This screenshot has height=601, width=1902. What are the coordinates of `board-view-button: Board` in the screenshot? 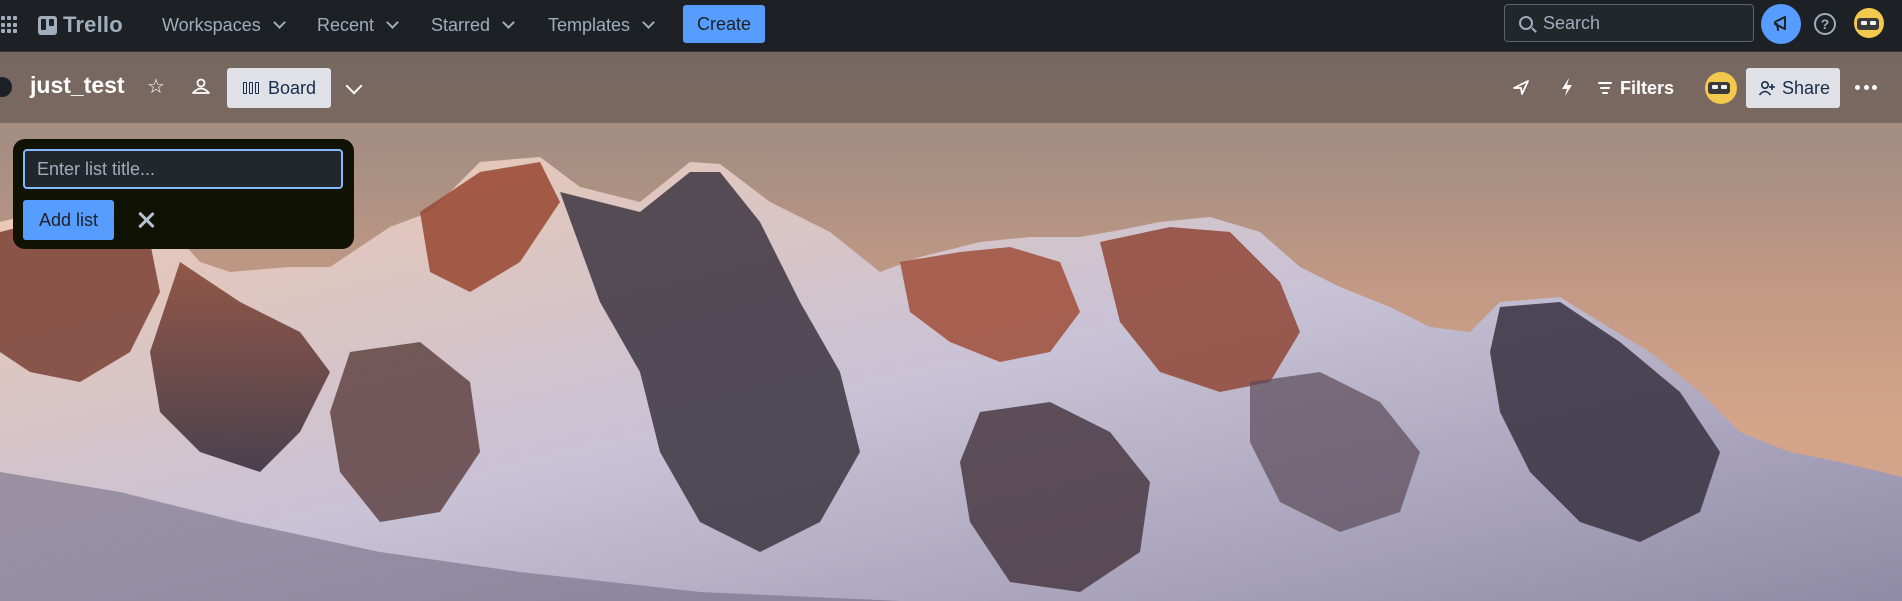 It's located at (279, 88).